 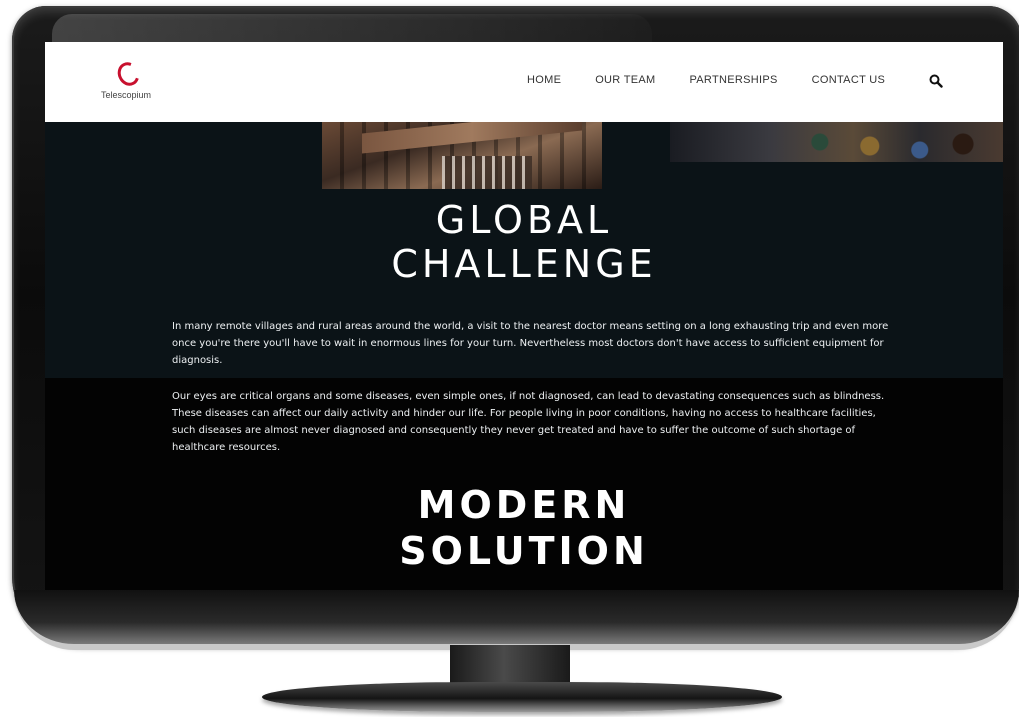 I want to click on children-photo, so click(x=836, y=142).